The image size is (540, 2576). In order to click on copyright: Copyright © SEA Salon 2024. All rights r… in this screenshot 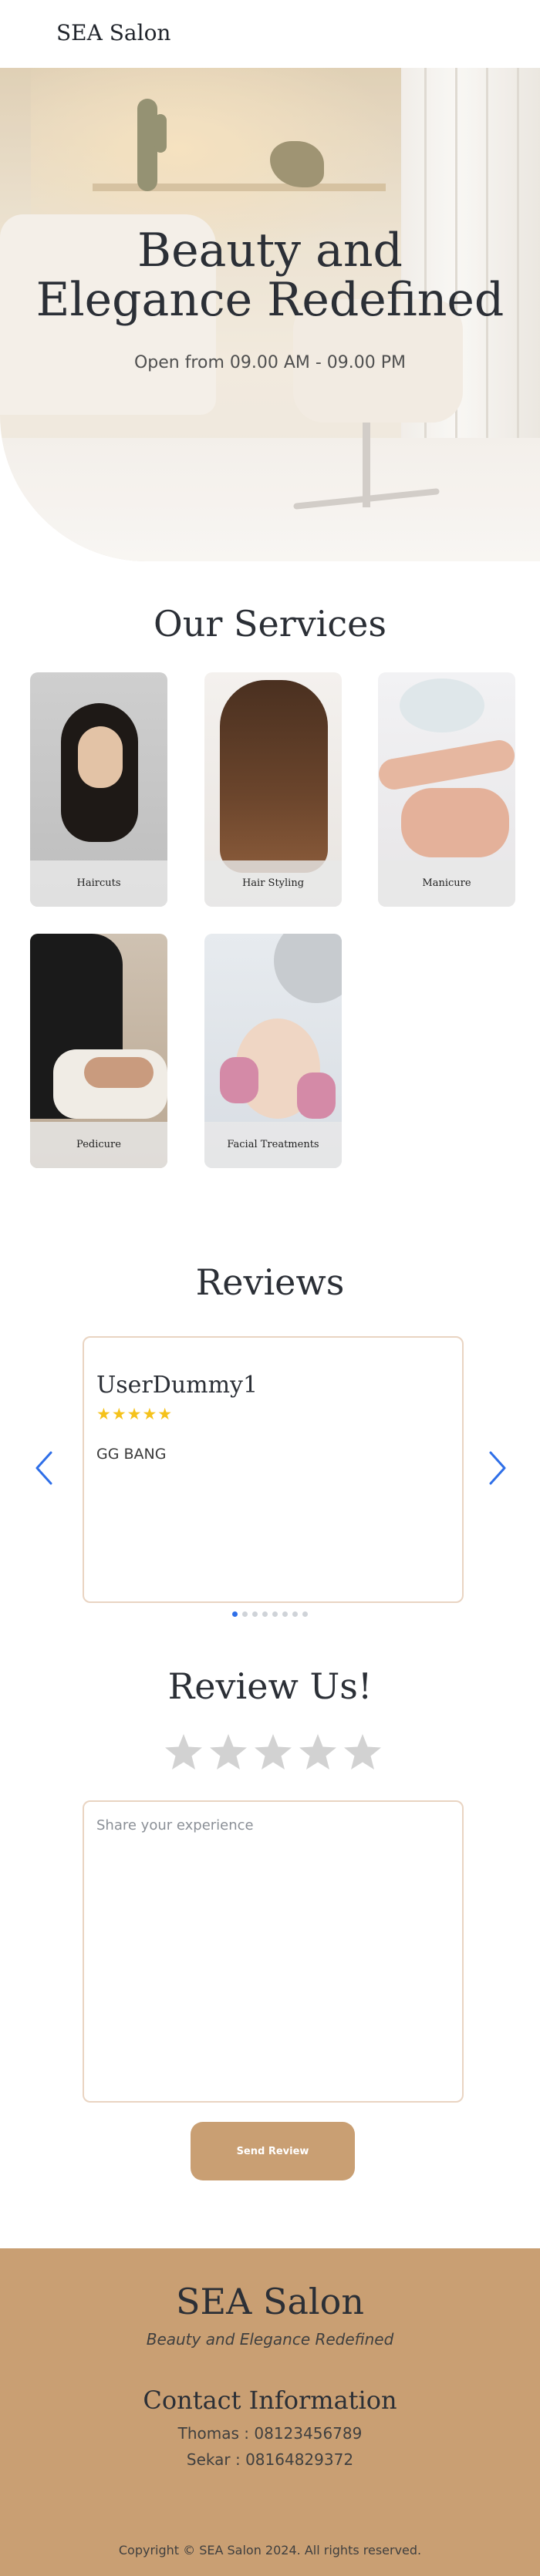, I will do `click(270, 2550)`.